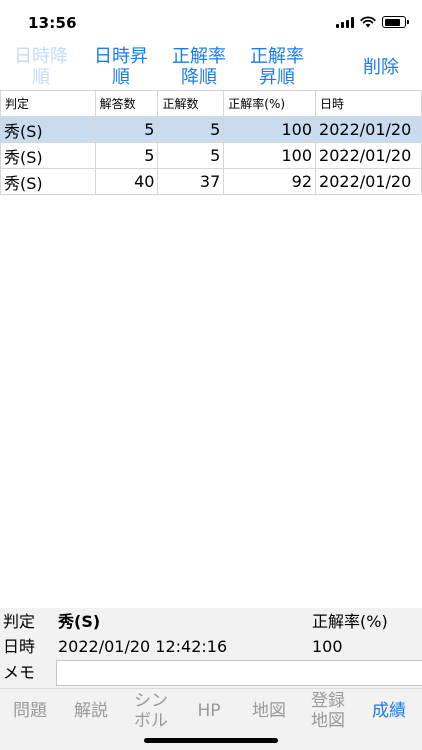 Image resolution: width=422 pixels, height=750 pixels. What do you see at coordinates (381, 67) in the screenshot?
I see `delete-button: 削除` at bounding box center [381, 67].